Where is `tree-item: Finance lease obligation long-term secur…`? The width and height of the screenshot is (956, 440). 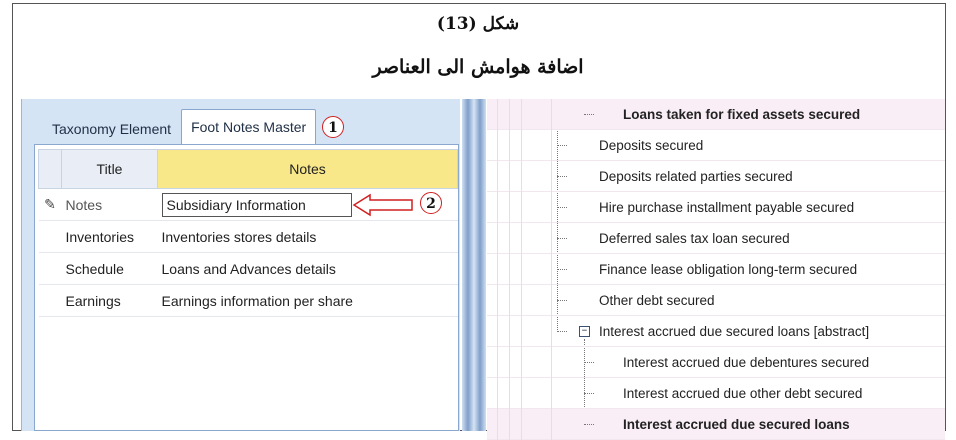 tree-item: Finance lease obligation long-term secur… is located at coordinates (716, 269).